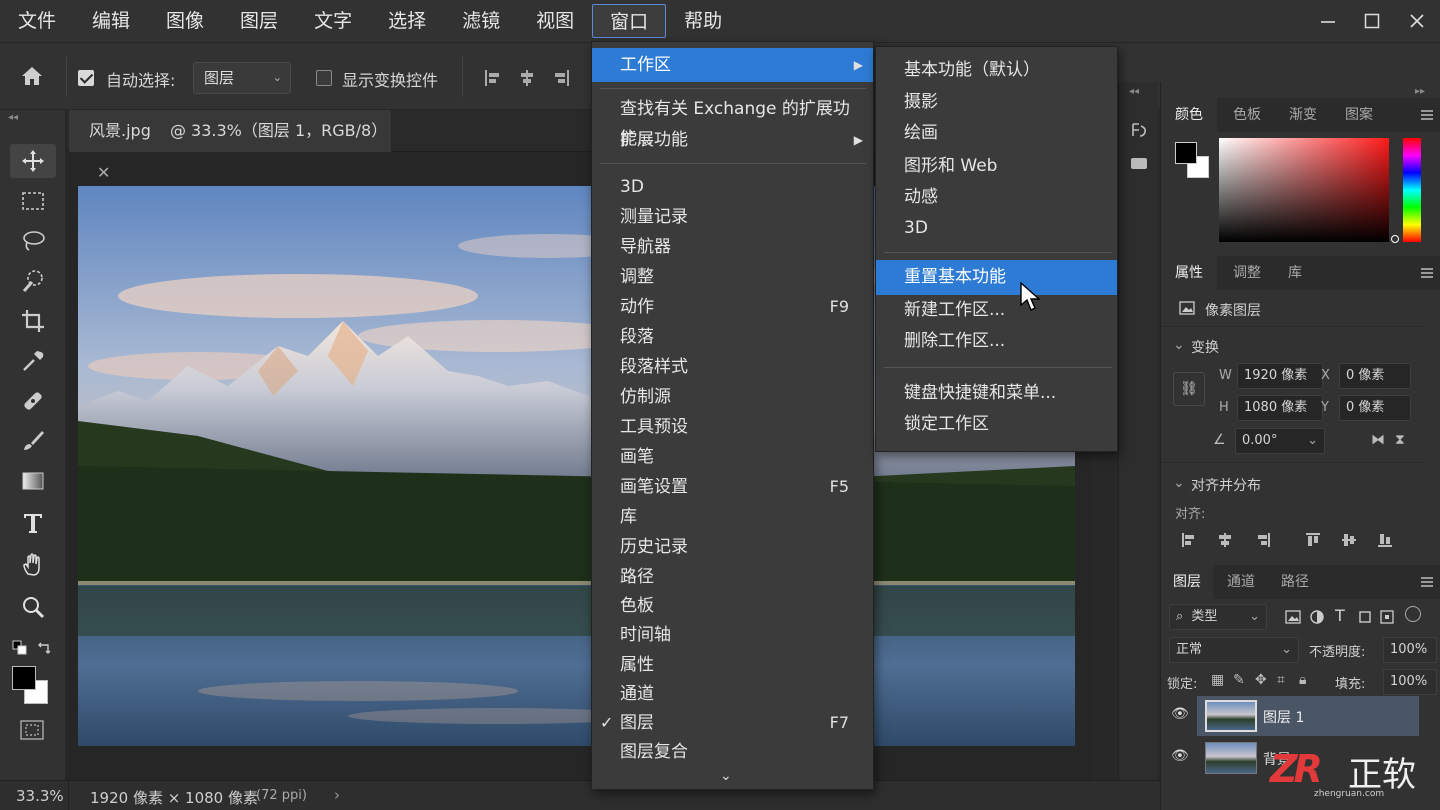 The image size is (1440, 810). What do you see at coordinates (324, 78) in the screenshot?
I see `show-transform-checkbox` at bounding box center [324, 78].